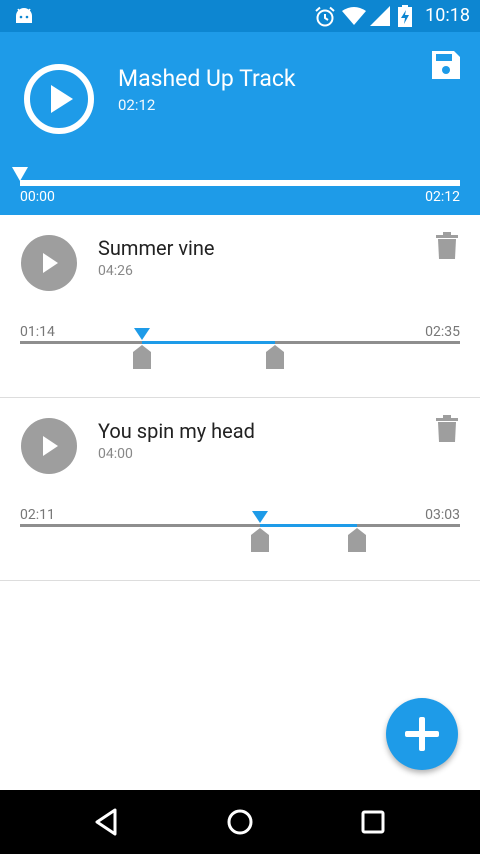 The width and height of the screenshot is (480, 854). Describe the element at coordinates (447, 15) in the screenshot. I see `status-time: 10:18` at that location.